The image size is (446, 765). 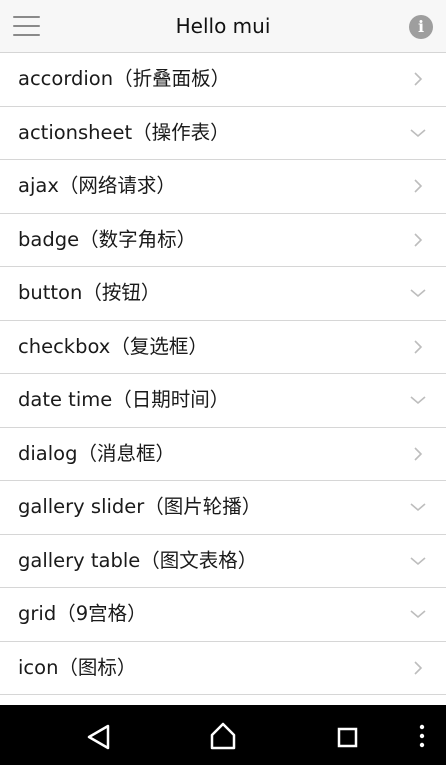 I want to click on list-item: accordion（折叠面板）, so click(x=223, y=80).